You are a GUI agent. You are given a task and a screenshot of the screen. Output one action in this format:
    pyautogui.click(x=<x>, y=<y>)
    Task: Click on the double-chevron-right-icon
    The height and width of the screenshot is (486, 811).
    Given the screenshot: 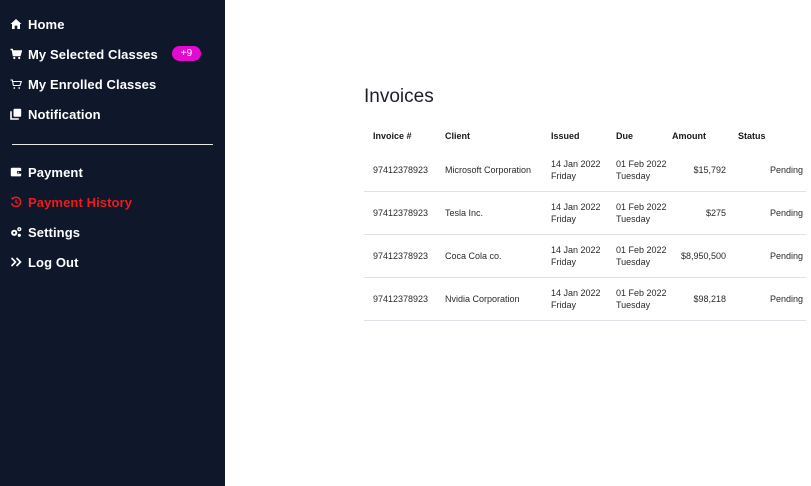 What is the action you would take?
    pyautogui.click(x=16, y=262)
    